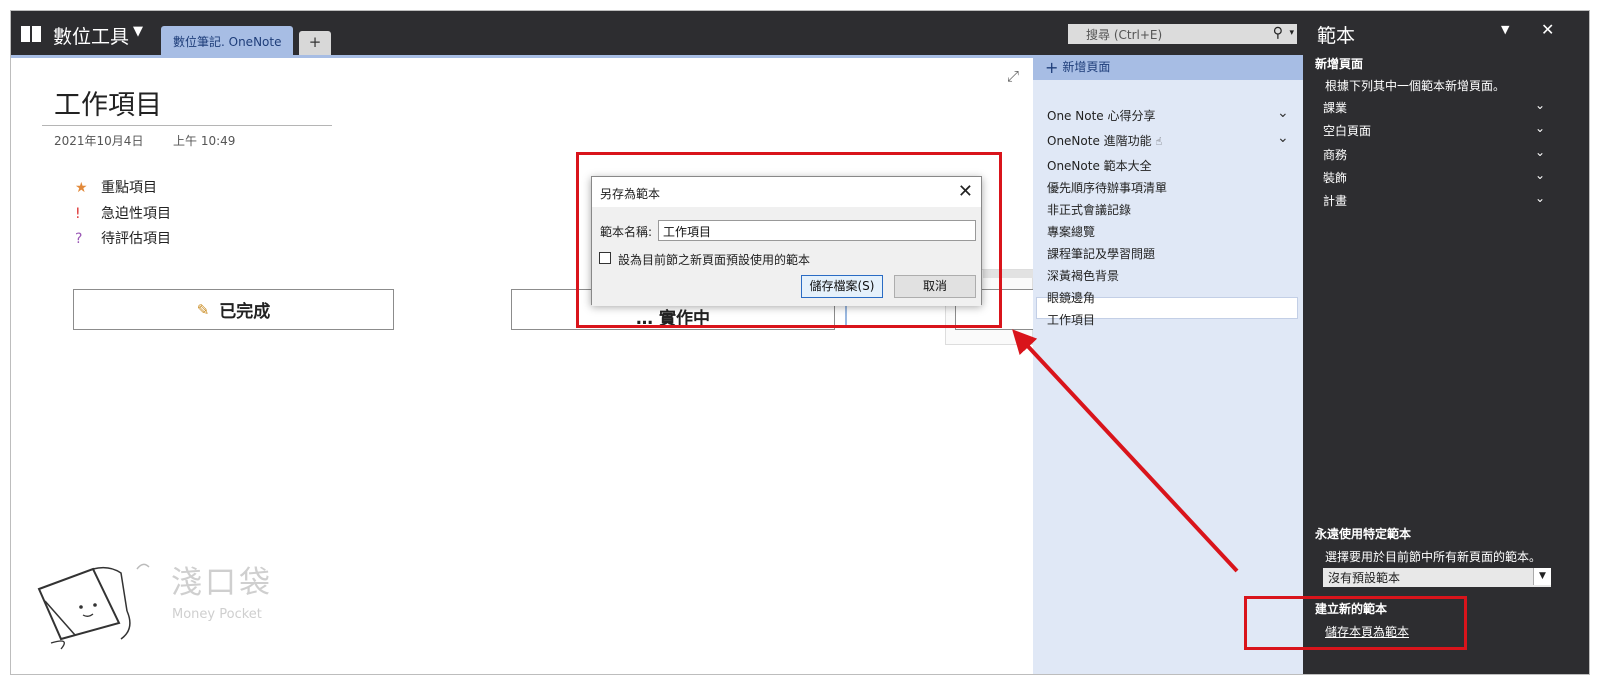  I want to click on tag-item-important: ★ 重點項目, so click(116, 187).